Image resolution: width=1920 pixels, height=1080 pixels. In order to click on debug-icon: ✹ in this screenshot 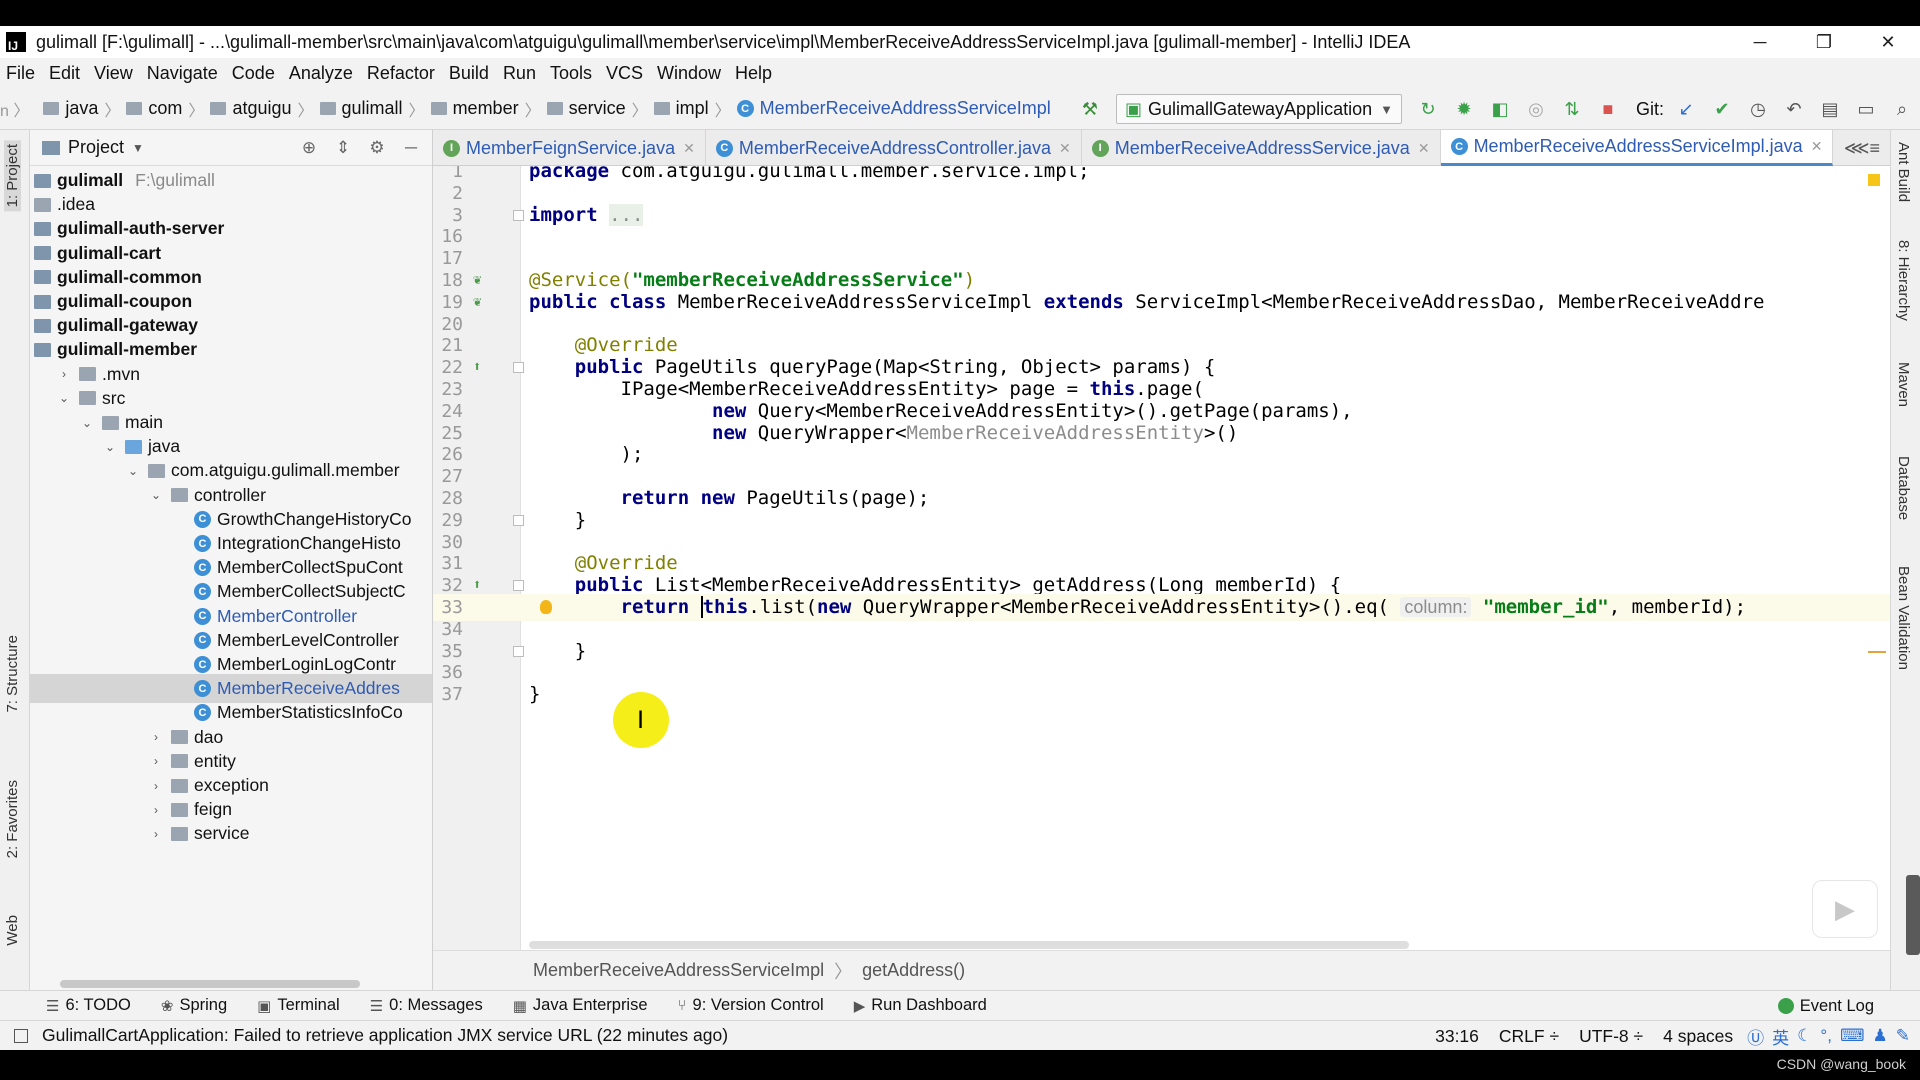, I will do `click(1464, 109)`.